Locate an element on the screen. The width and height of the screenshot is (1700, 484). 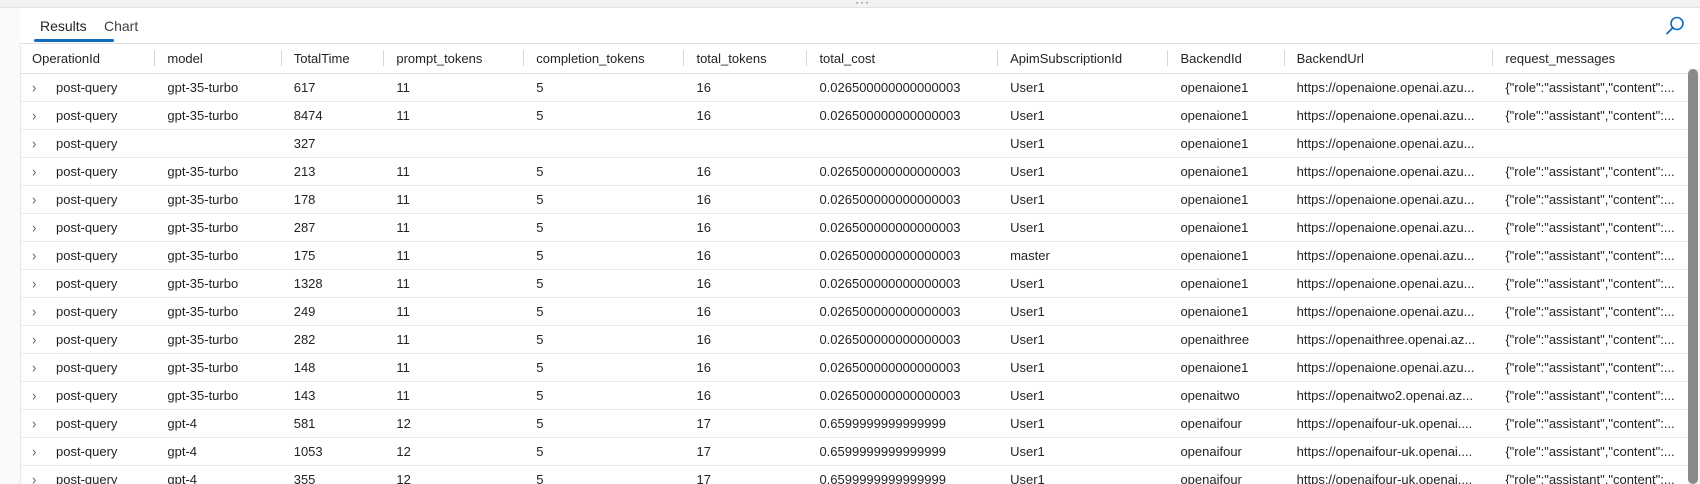
scrollbar-thumb is located at coordinates (1693, 276).